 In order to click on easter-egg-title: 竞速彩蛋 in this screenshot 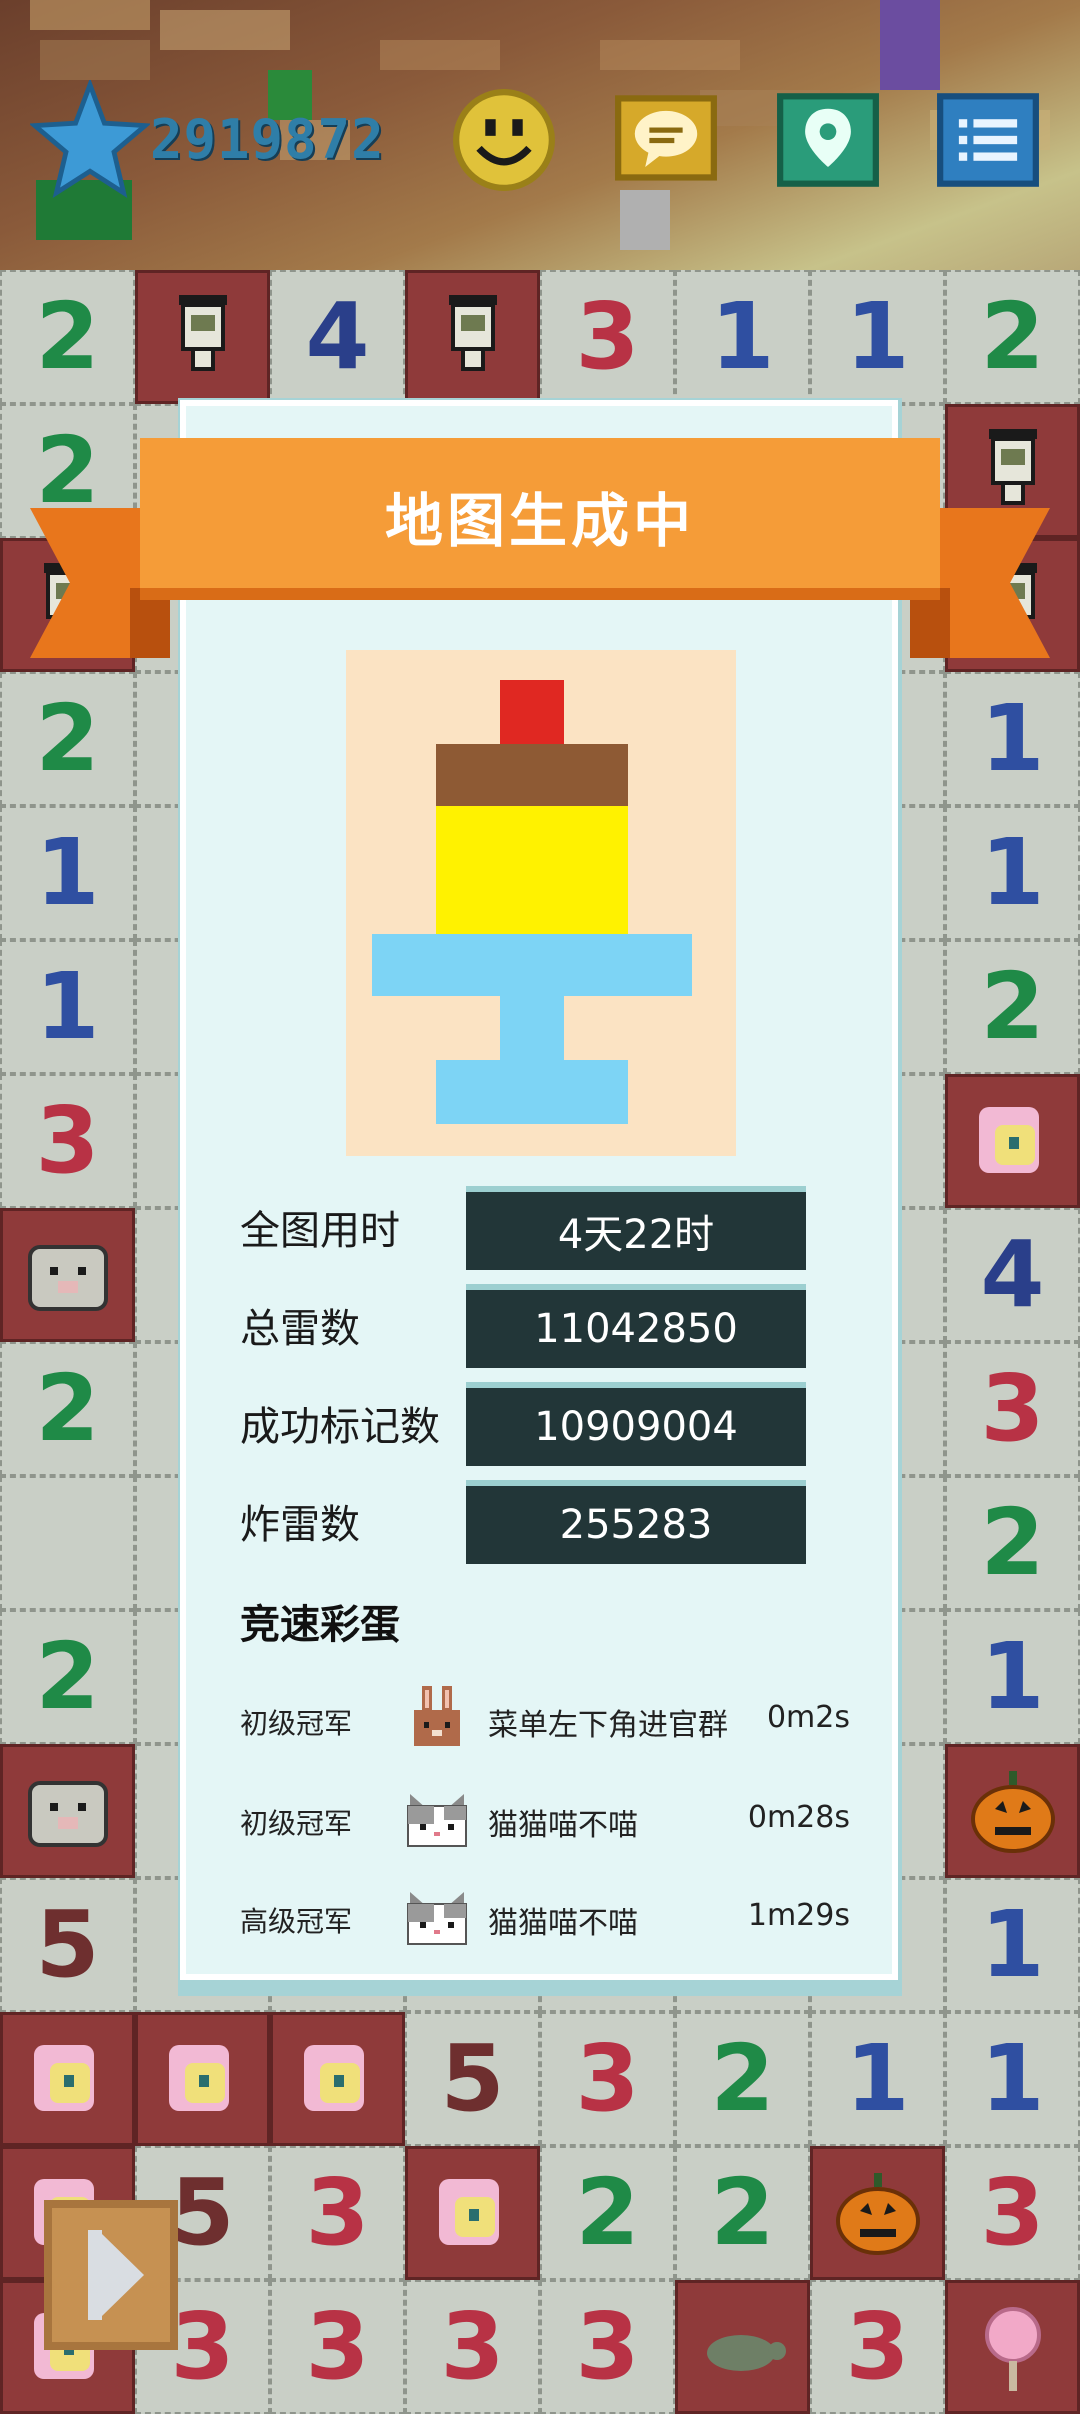, I will do `click(320, 1625)`.